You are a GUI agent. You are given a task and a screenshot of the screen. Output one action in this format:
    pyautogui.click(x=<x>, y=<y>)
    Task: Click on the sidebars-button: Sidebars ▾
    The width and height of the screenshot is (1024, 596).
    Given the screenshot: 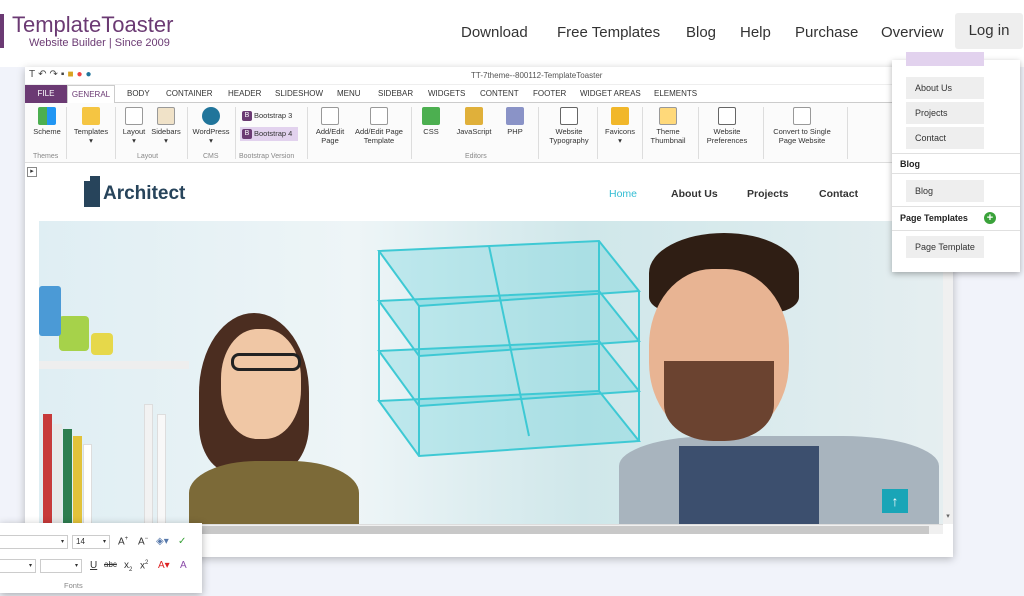 What is the action you would take?
    pyautogui.click(x=166, y=126)
    